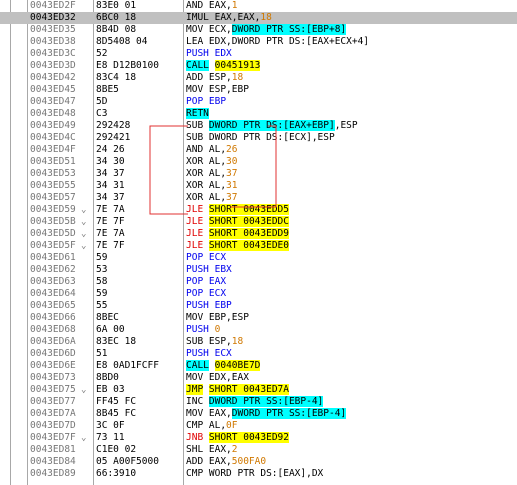 Image resolution: width=517 pixels, height=485 pixels. Describe the element at coordinates (212, 150) in the screenshot. I see `disassembly-cell: AND AL,26` at that location.